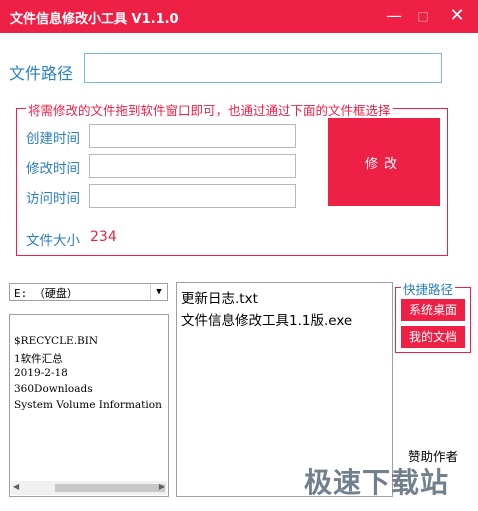 The height and width of the screenshot is (511, 478). I want to click on horizontal-scrollbar: ◀ ▶, so click(89, 488).